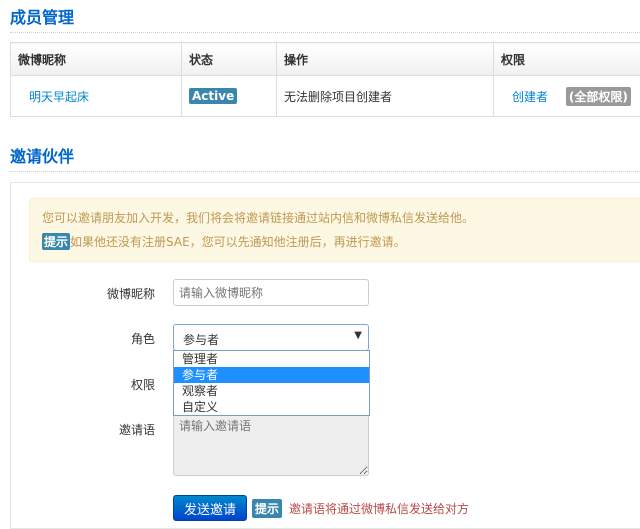 The height and width of the screenshot is (529, 640). I want to click on message-label: 邀请语, so click(125, 429).